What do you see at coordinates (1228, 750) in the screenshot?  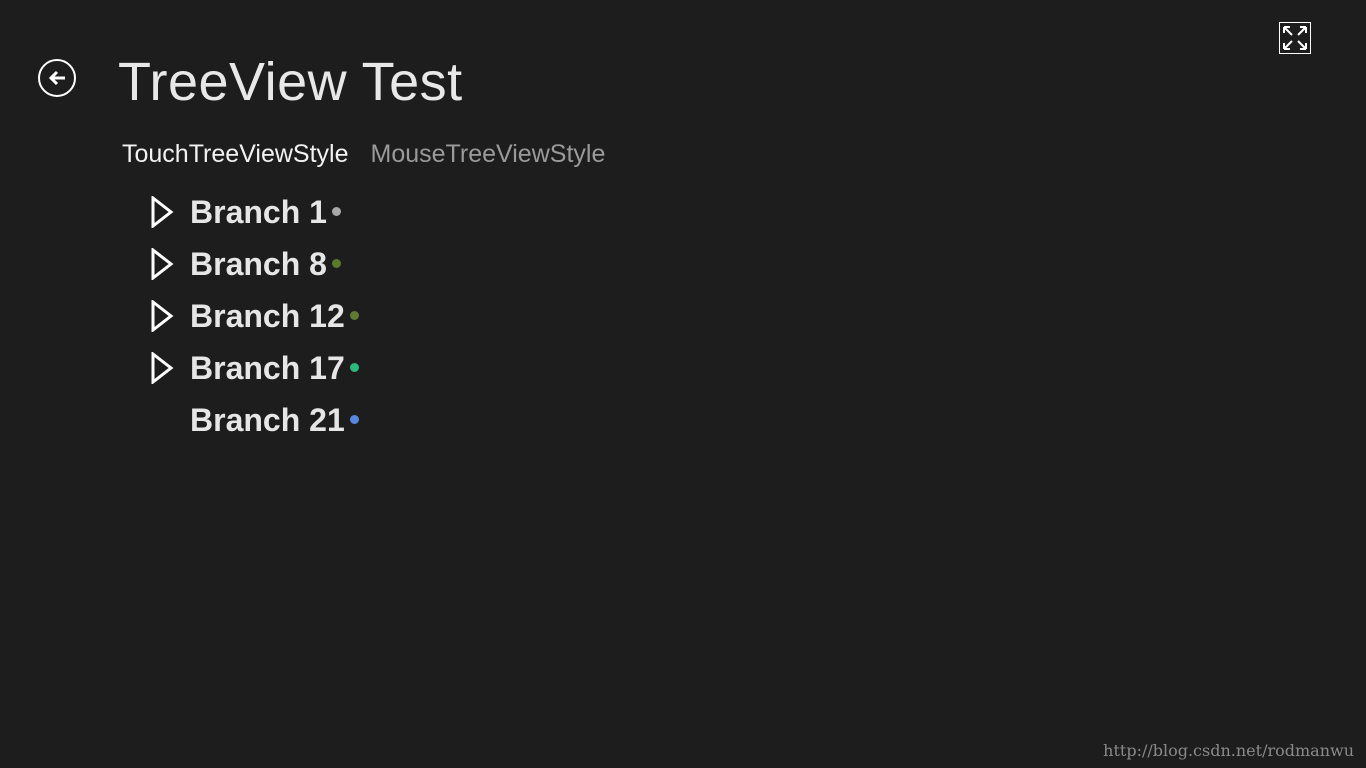 I see `watermark-url: http://blog.csdn.net/rodmanwu` at bounding box center [1228, 750].